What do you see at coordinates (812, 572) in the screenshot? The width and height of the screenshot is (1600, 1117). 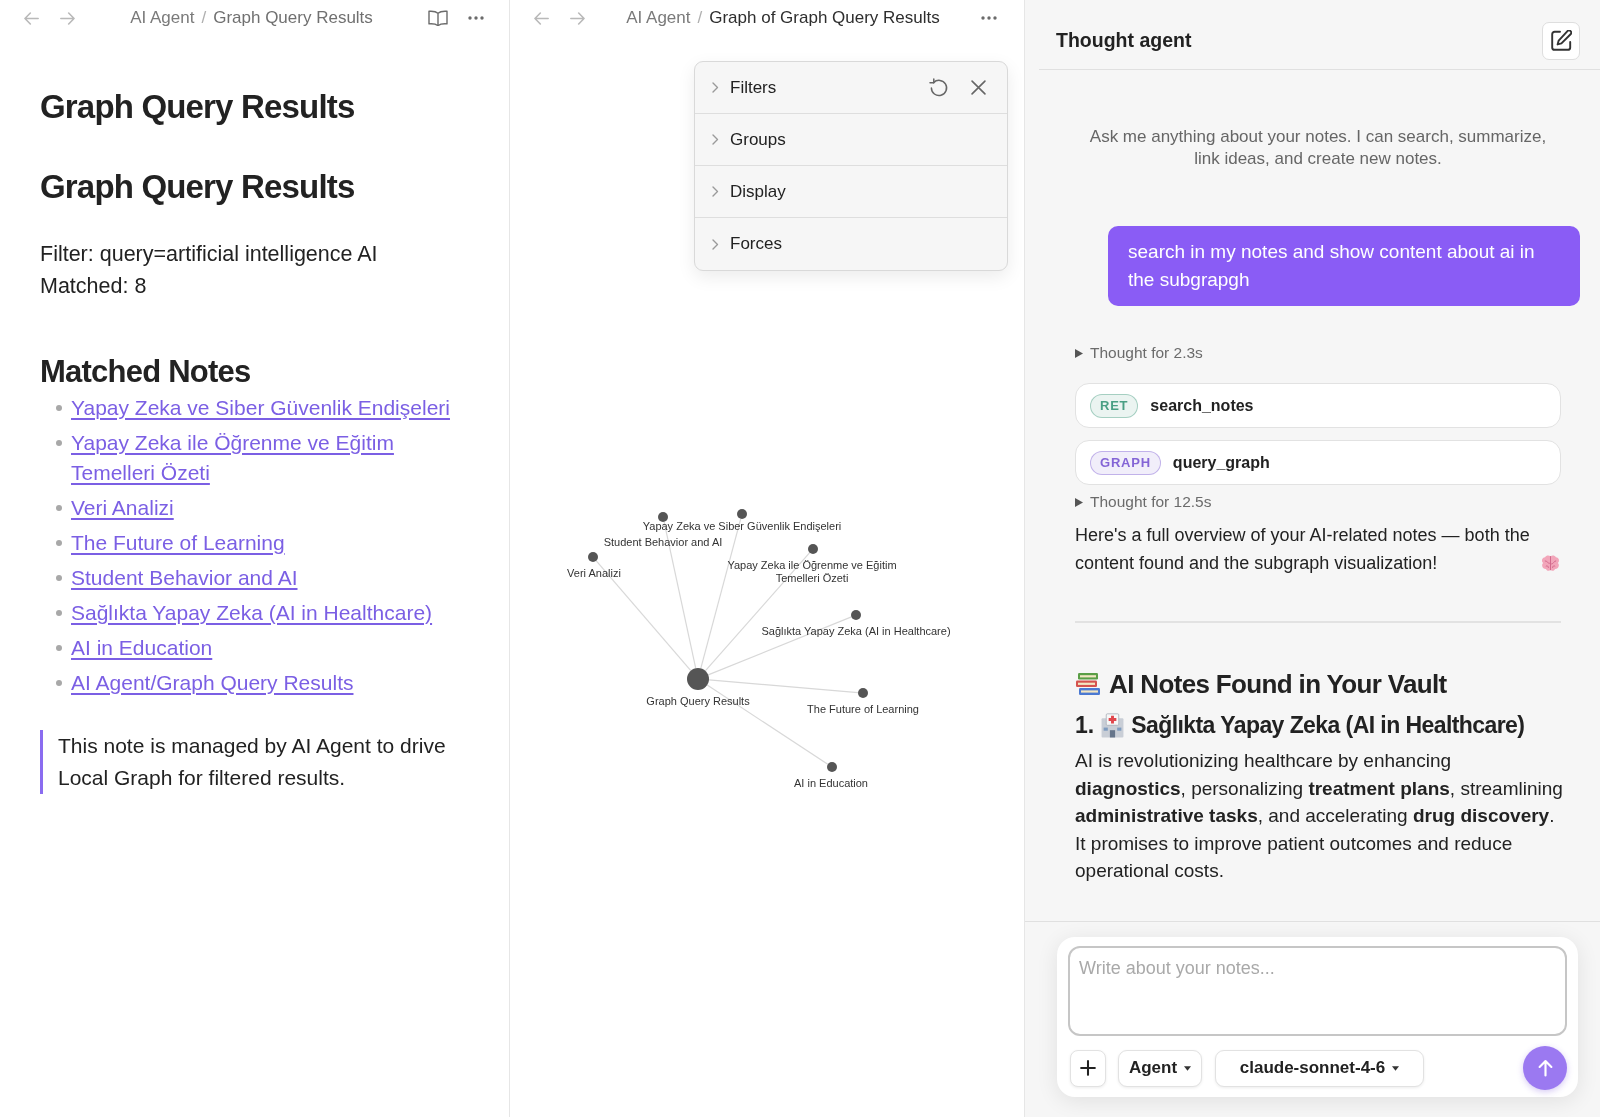 I see `node-label: Yapay Zeka ile Öğrenme ve Eğitim Temelleri Özeti` at bounding box center [812, 572].